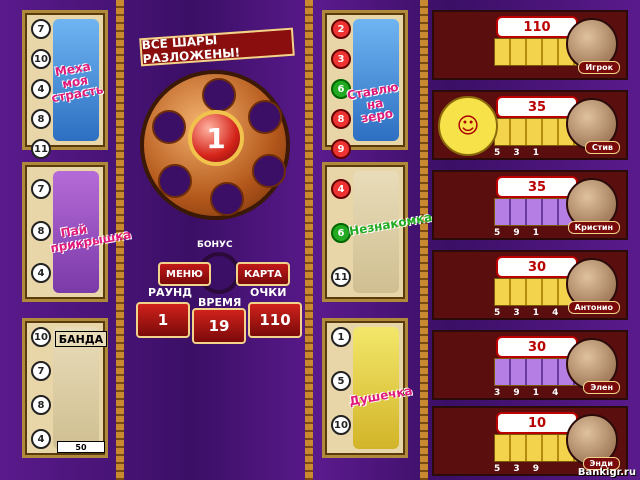 Image resolution: width=640 pixels, height=480 pixels. What do you see at coordinates (217, 47) in the screenshot?
I see `status-banner: ВСЕ ШАРЫ РАЗЛОЖЕНЫ!` at bounding box center [217, 47].